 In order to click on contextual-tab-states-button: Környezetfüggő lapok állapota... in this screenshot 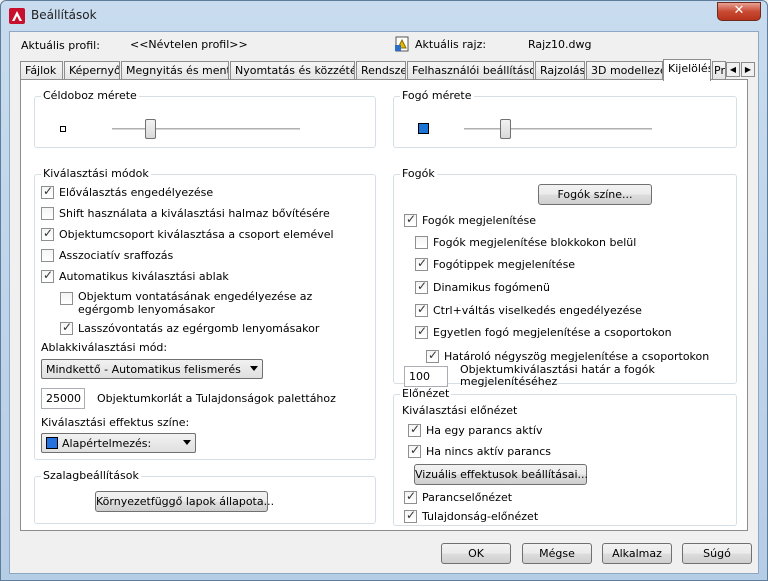, I will do `click(184, 501)`.